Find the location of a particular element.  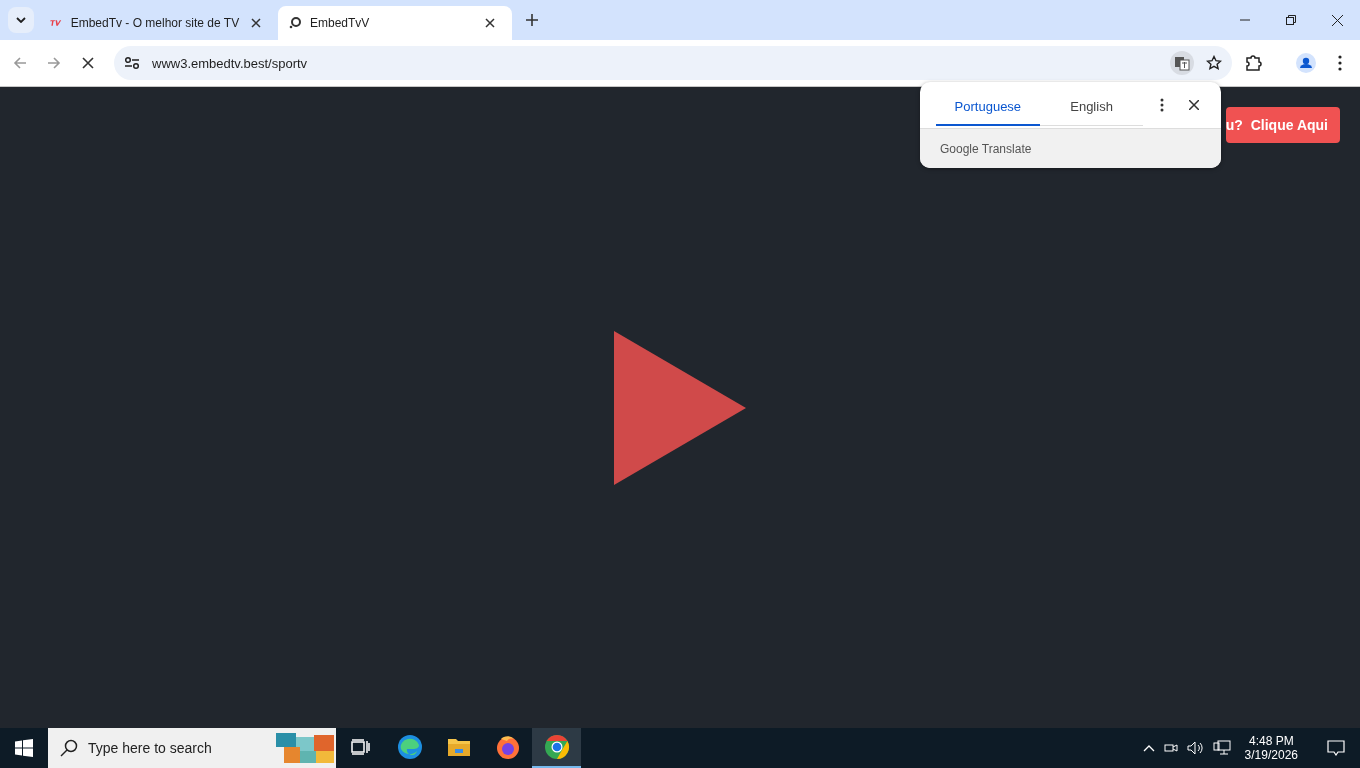

minimize-icon is located at coordinates (1245, 20).